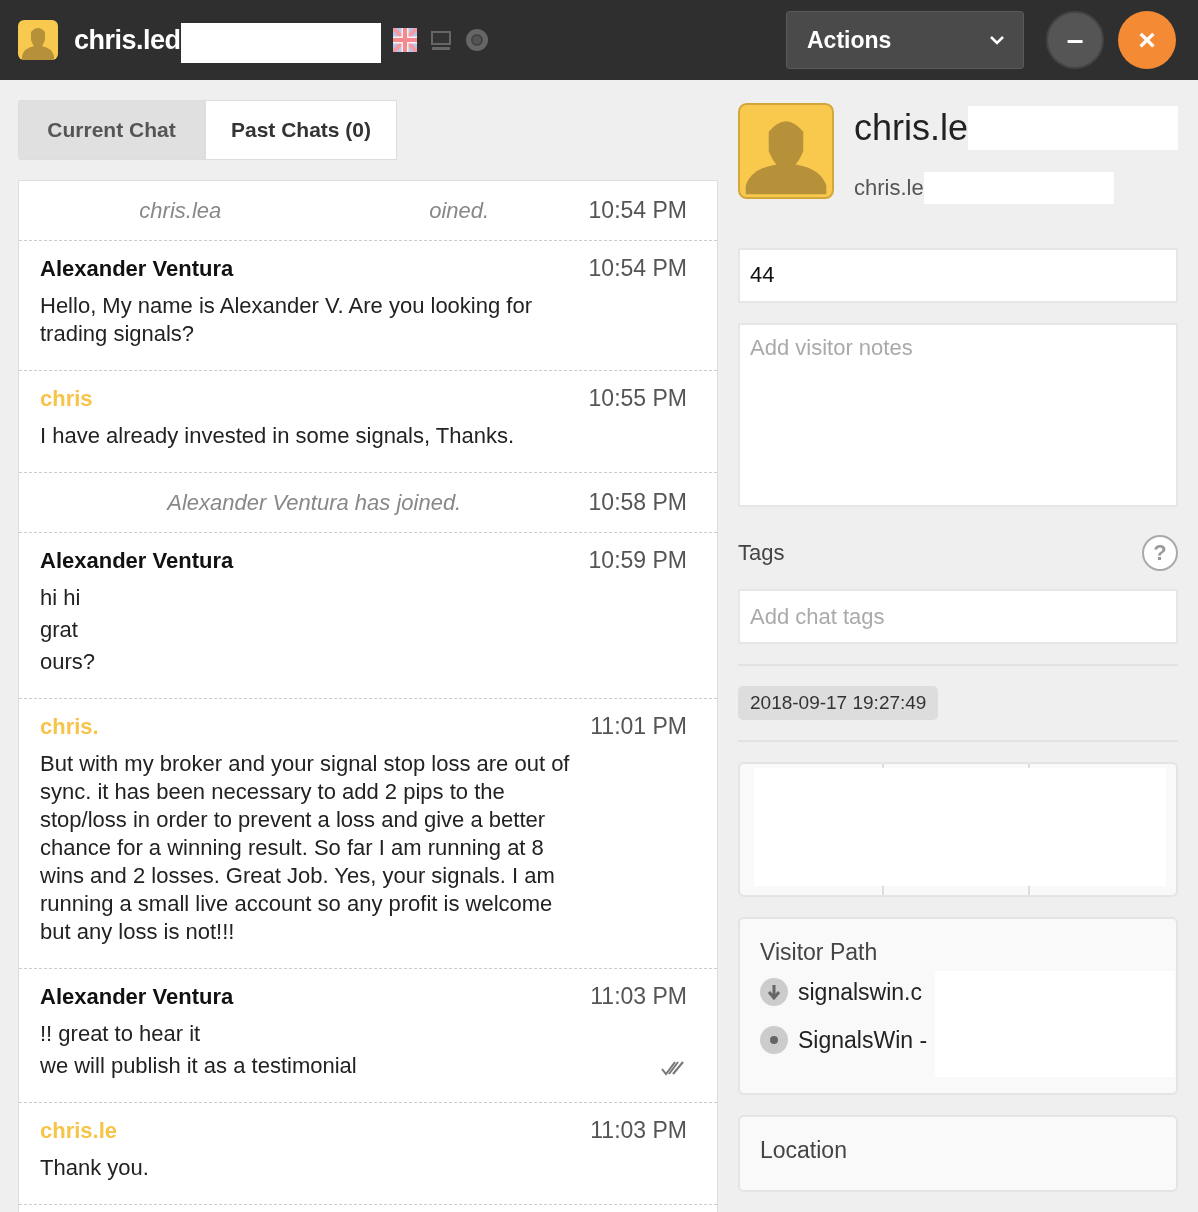 Image resolution: width=1198 pixels, height=1212 pixels. Describe the element at coordinates (905, 40) in the screenshot. I see `actions-dropdown: Actions` at that location.